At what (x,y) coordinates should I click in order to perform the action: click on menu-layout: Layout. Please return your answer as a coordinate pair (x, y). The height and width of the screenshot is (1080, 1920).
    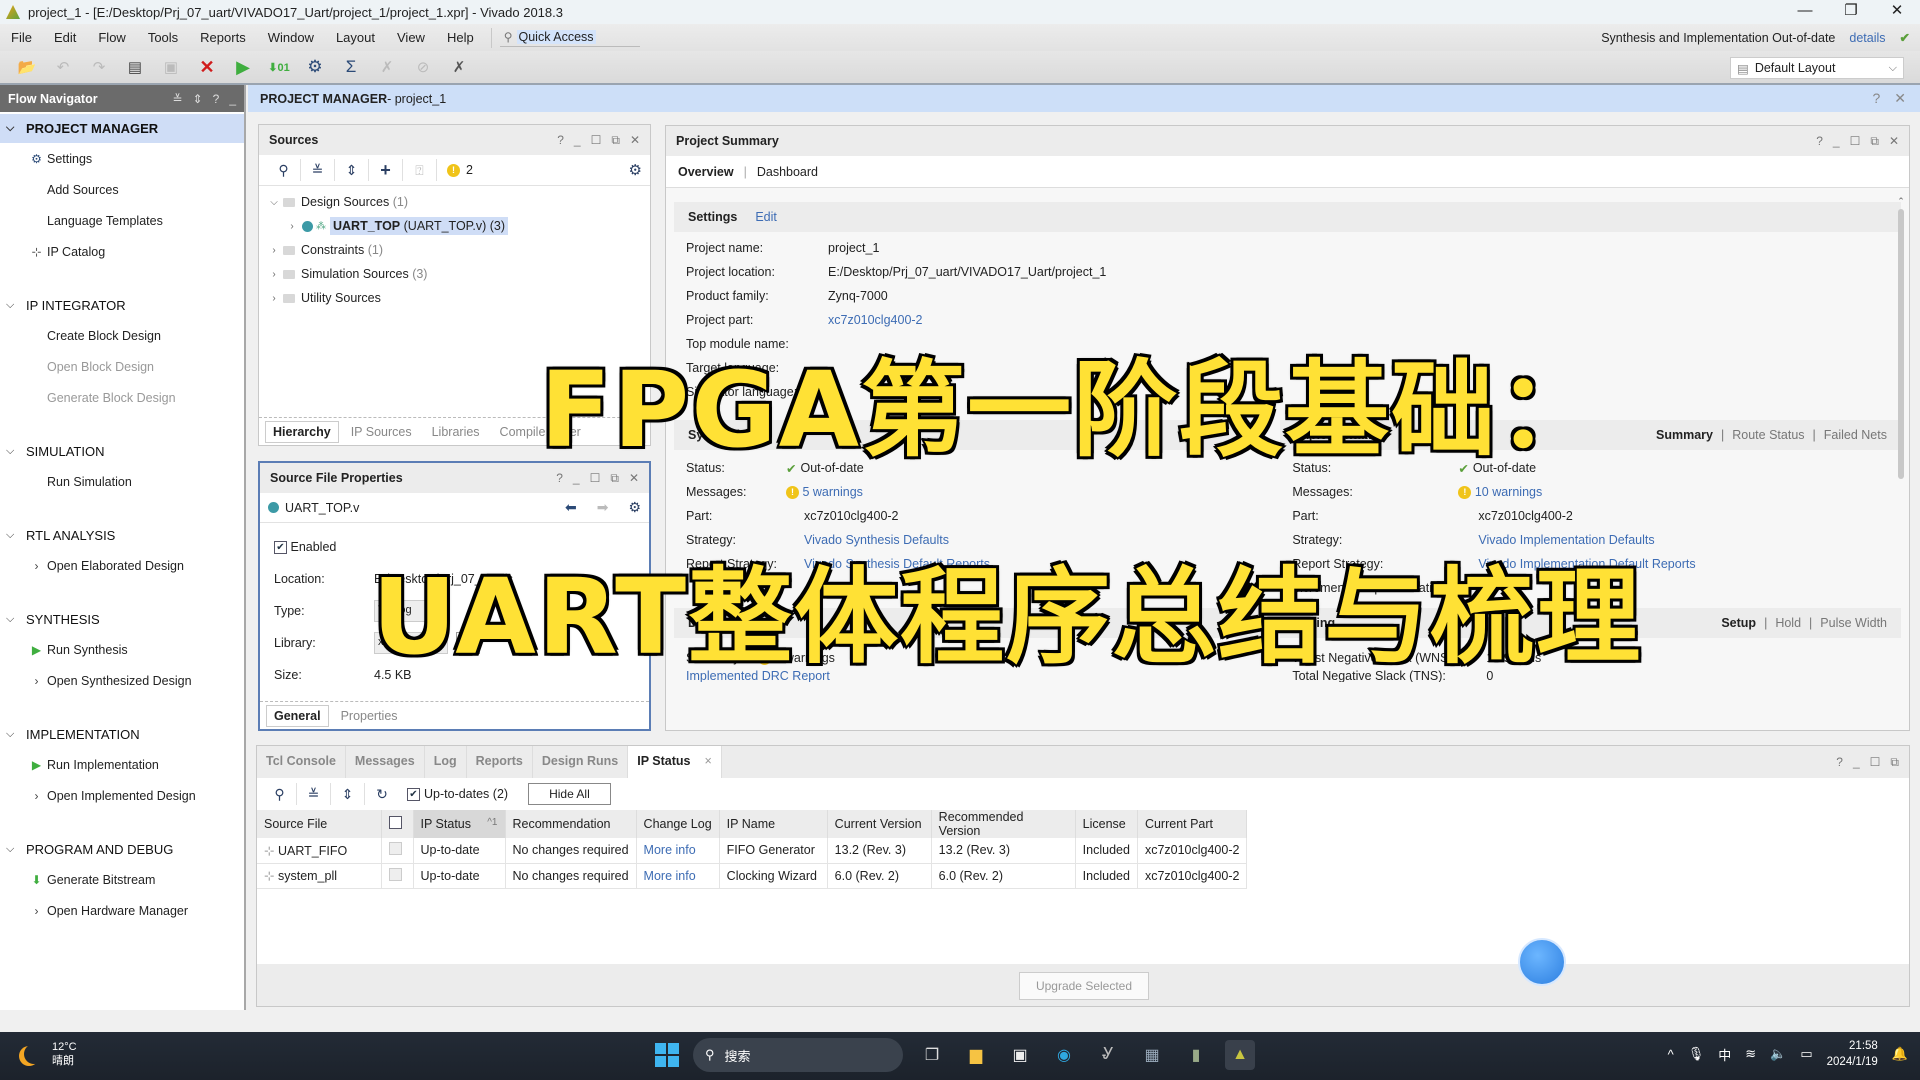
    Looking at the image, I should click on (355, 37).